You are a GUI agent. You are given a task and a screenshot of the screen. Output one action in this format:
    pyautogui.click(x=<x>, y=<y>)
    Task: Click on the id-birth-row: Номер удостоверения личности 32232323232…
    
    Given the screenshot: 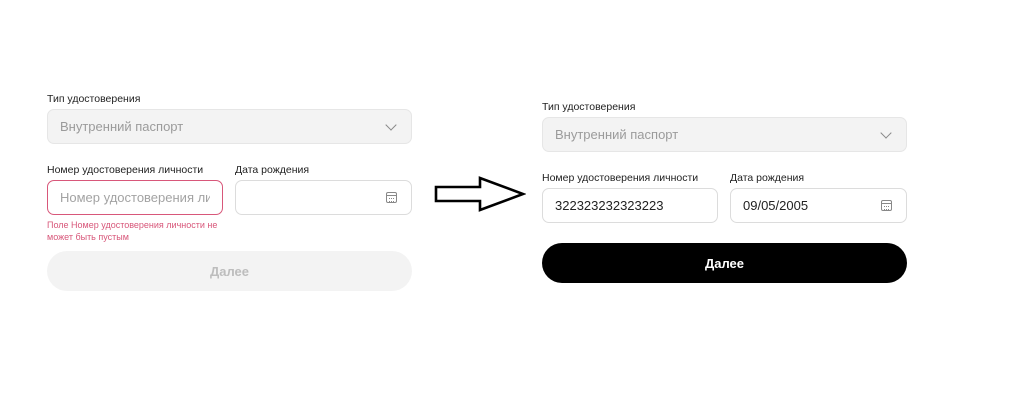 What is the action you would take?
    pyautogui.click(x=724, y=197)
    